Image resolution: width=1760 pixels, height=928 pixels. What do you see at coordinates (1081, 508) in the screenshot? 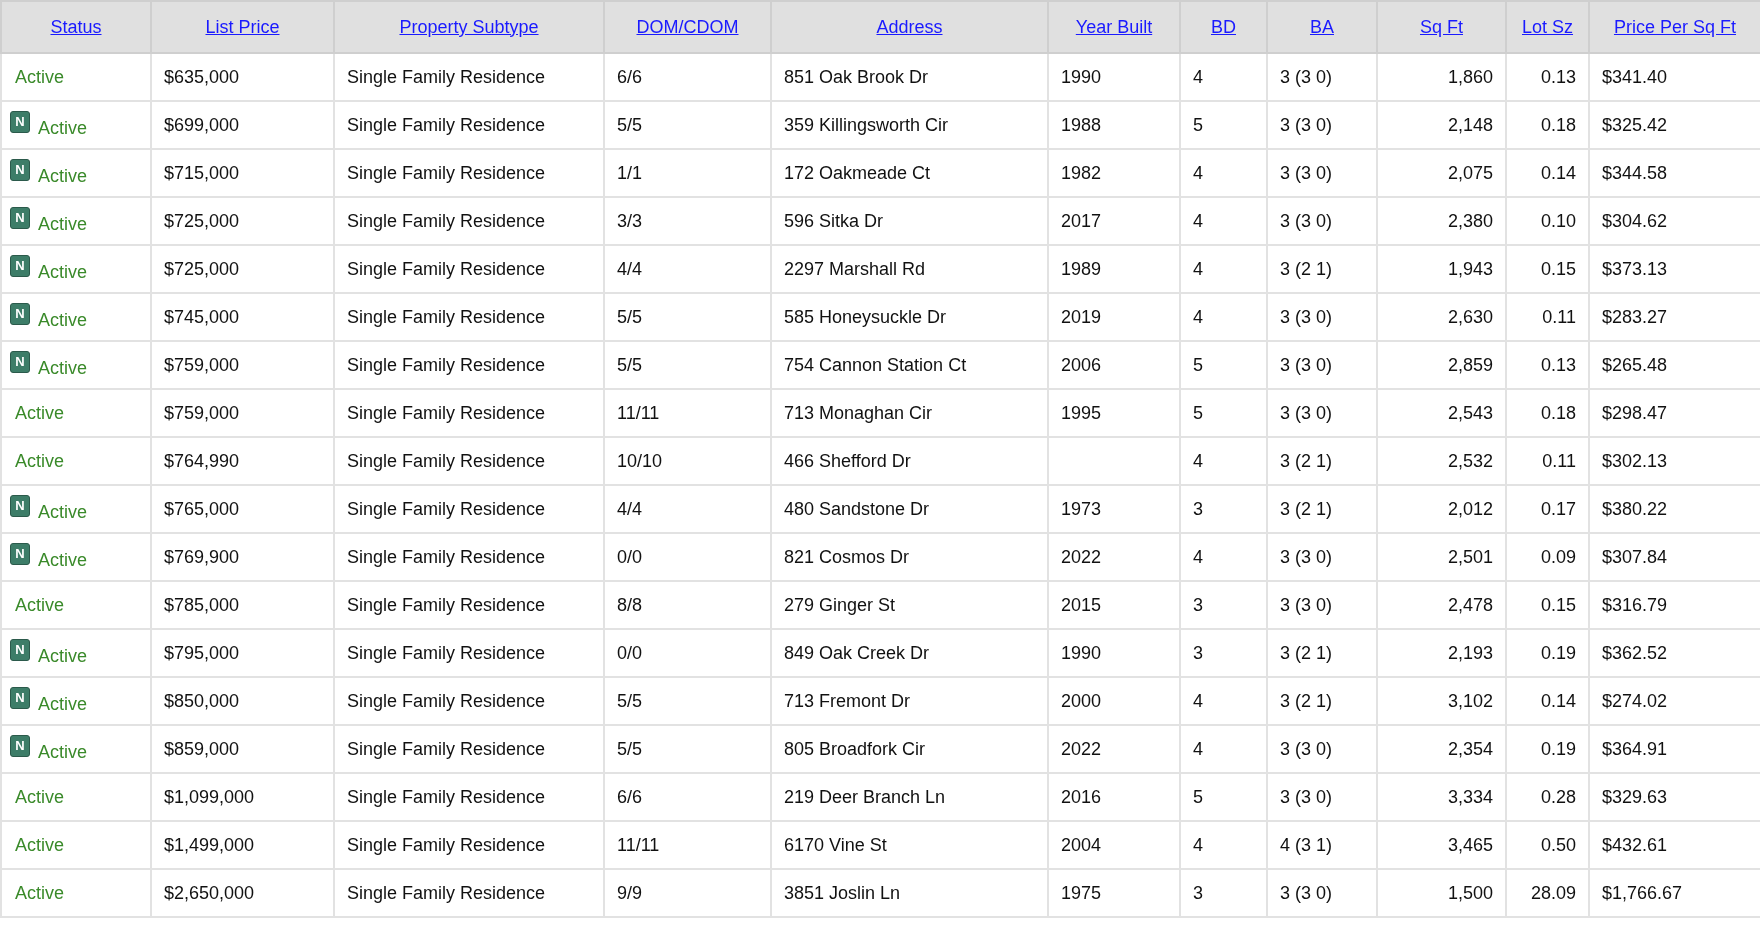
I see `table-cell: 1973` at bounding box center [1081, 508].